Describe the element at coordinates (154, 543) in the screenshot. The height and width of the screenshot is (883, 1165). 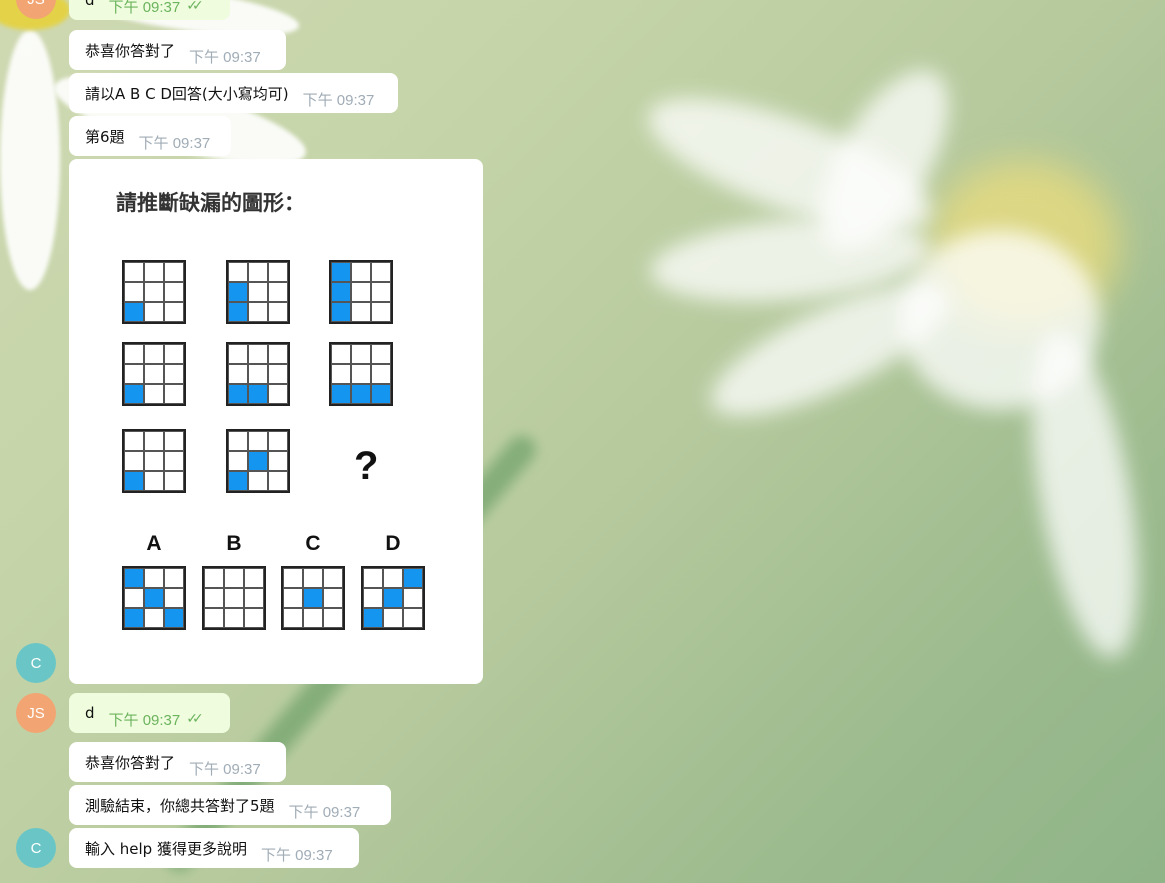
I see `option-label-a: A` at that location.